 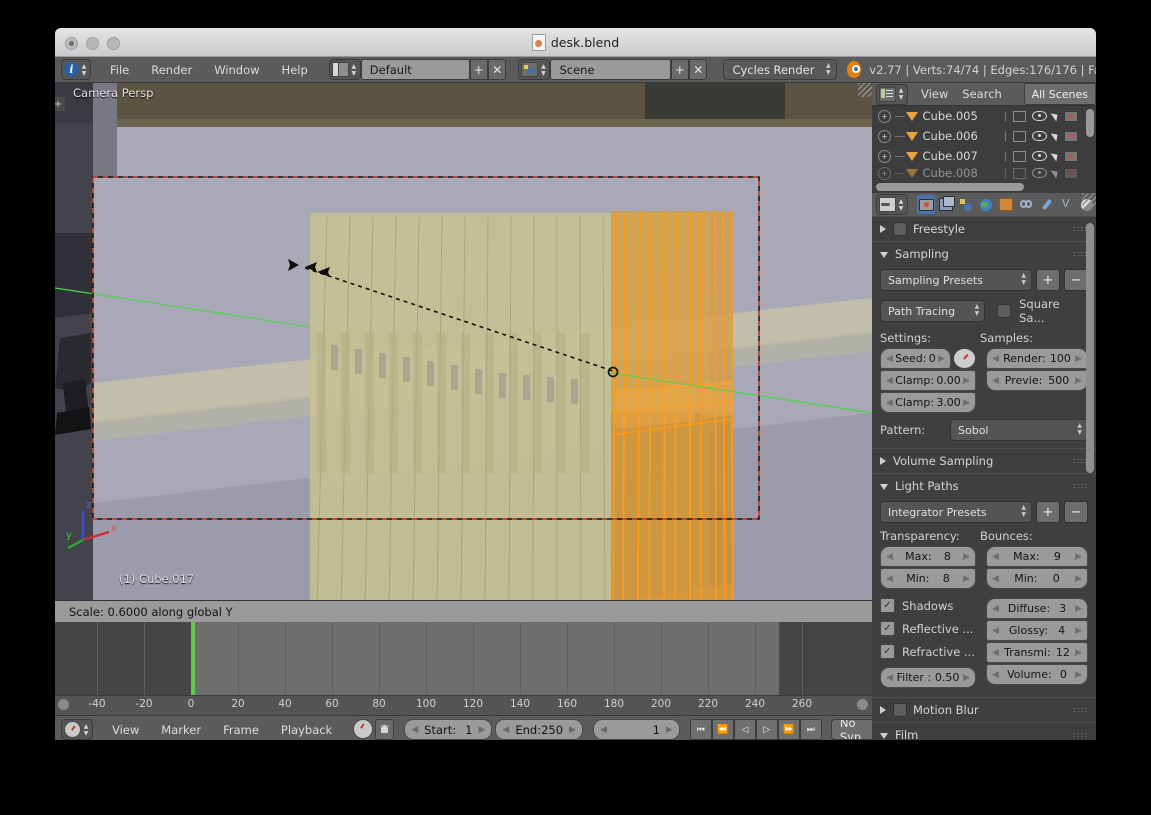 I want to click on screen-layout-selector: ▲ ▼, so click(x=344, y=69).